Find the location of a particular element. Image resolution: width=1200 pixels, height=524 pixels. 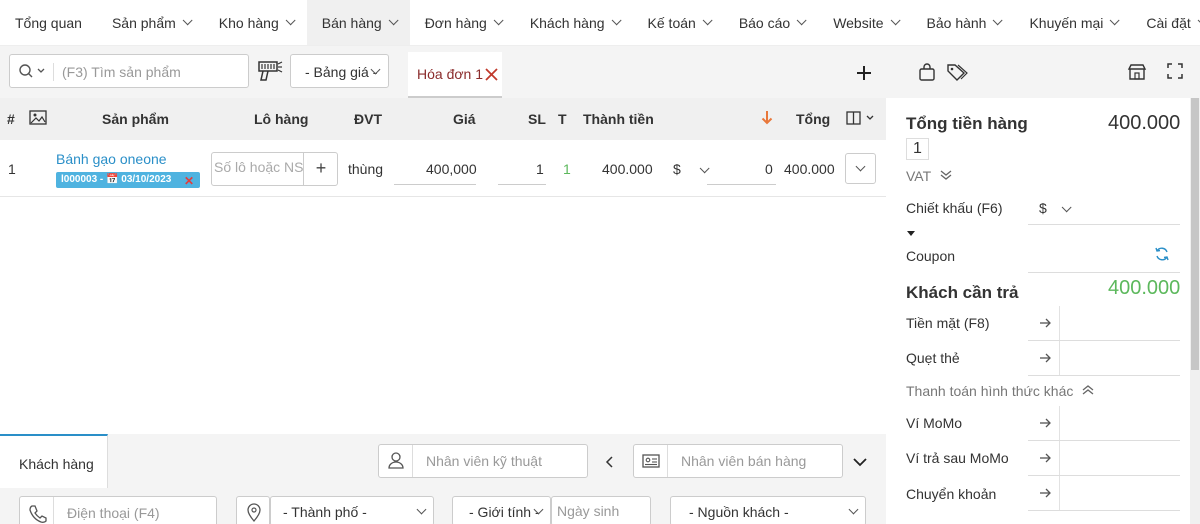

price-input: 400,000 is located at coordinates (451, 169).